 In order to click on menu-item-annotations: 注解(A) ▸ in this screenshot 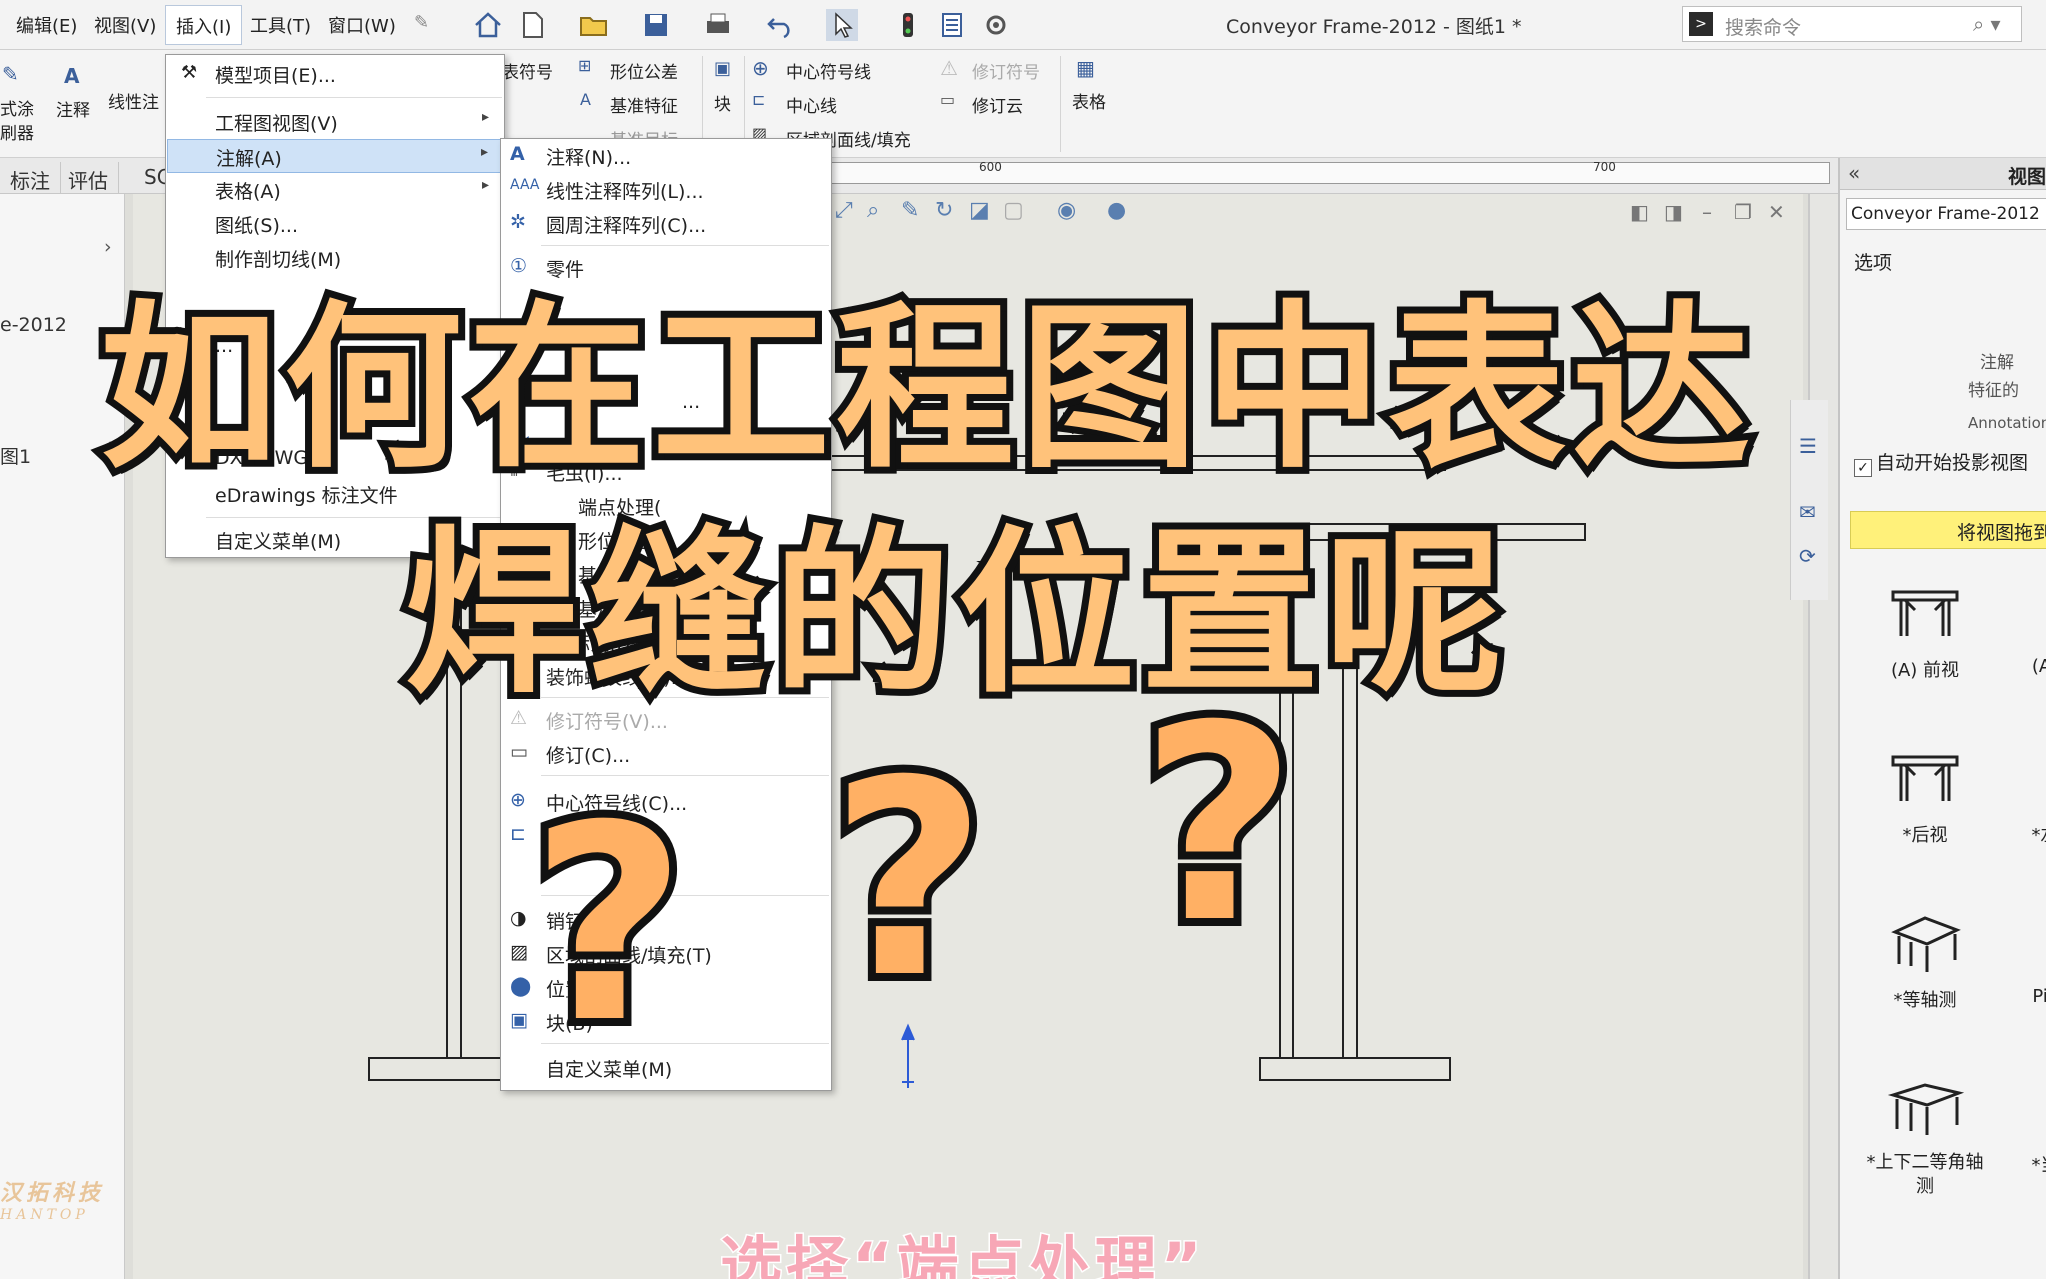, I will do `click(335, 156)`.